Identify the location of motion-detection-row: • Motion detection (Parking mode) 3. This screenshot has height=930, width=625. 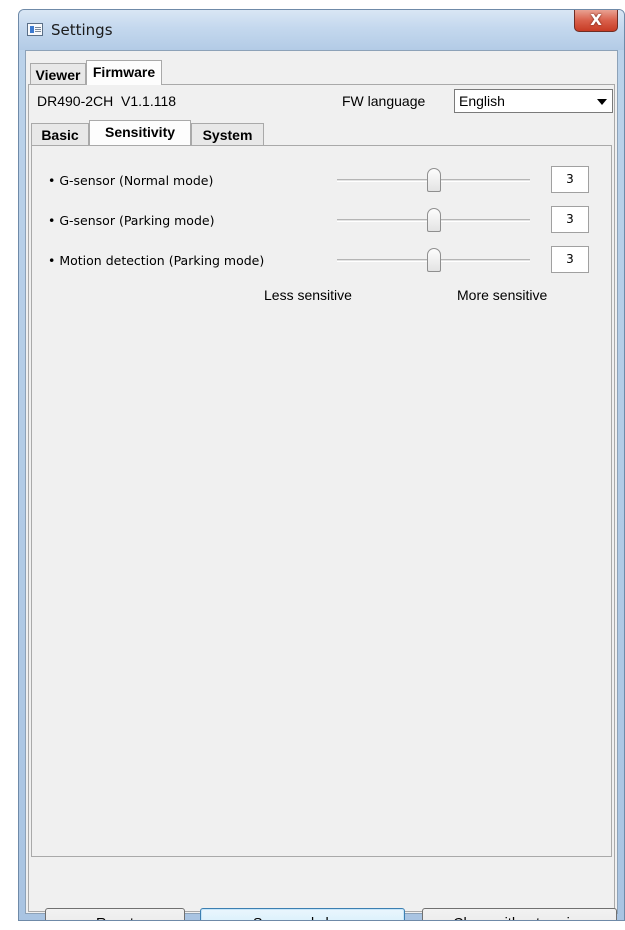
(321, 262).